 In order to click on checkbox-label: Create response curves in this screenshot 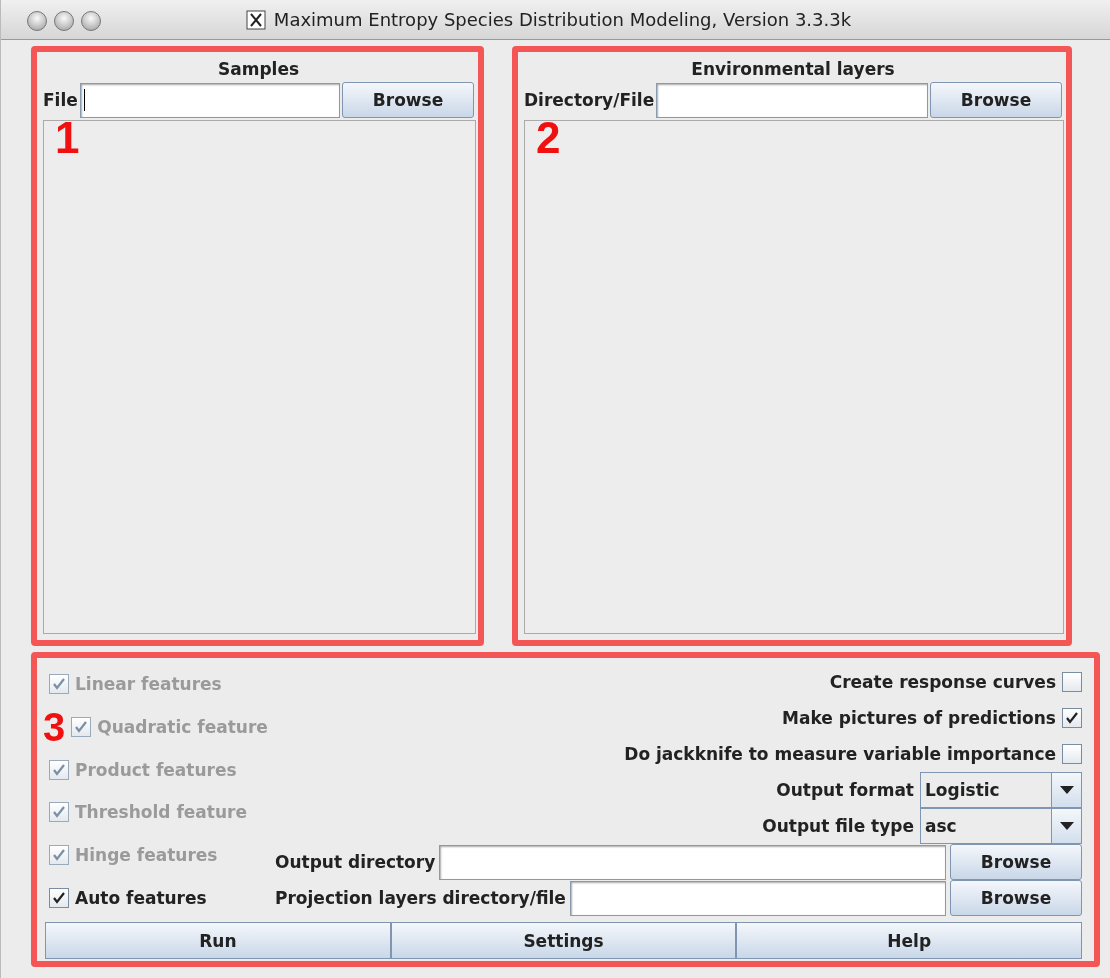, I will do `click(942, 682)`.